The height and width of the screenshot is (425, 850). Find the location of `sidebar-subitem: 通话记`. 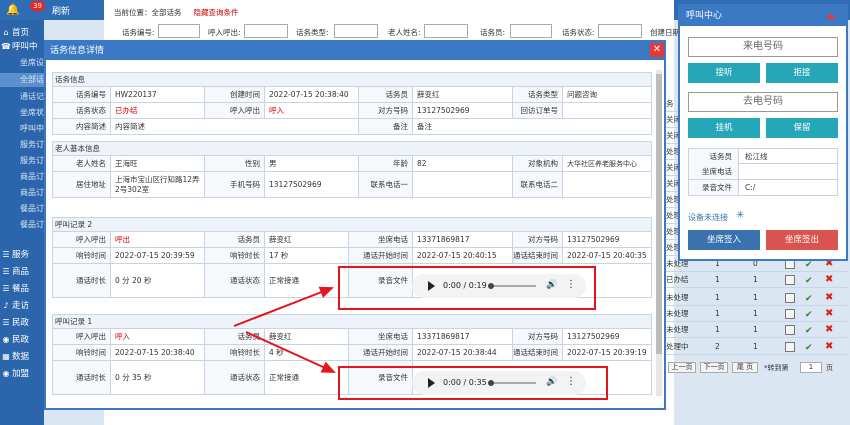

sidebar-subitem: 通话记 is located at coordinates (22, 97).